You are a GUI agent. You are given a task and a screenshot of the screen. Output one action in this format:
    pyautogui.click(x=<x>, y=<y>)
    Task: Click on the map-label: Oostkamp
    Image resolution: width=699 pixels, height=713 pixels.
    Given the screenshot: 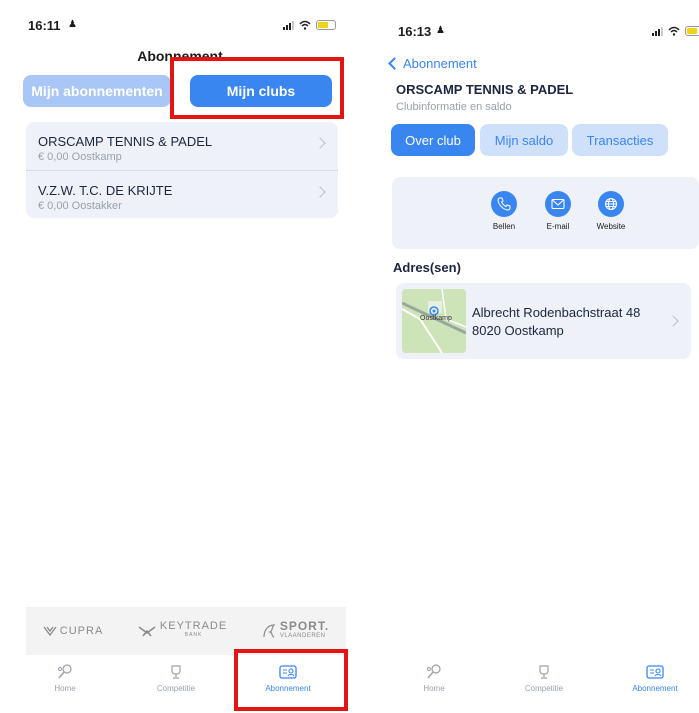 What is the action you would take?
    pyautogui.click(x=436, y=318)
    